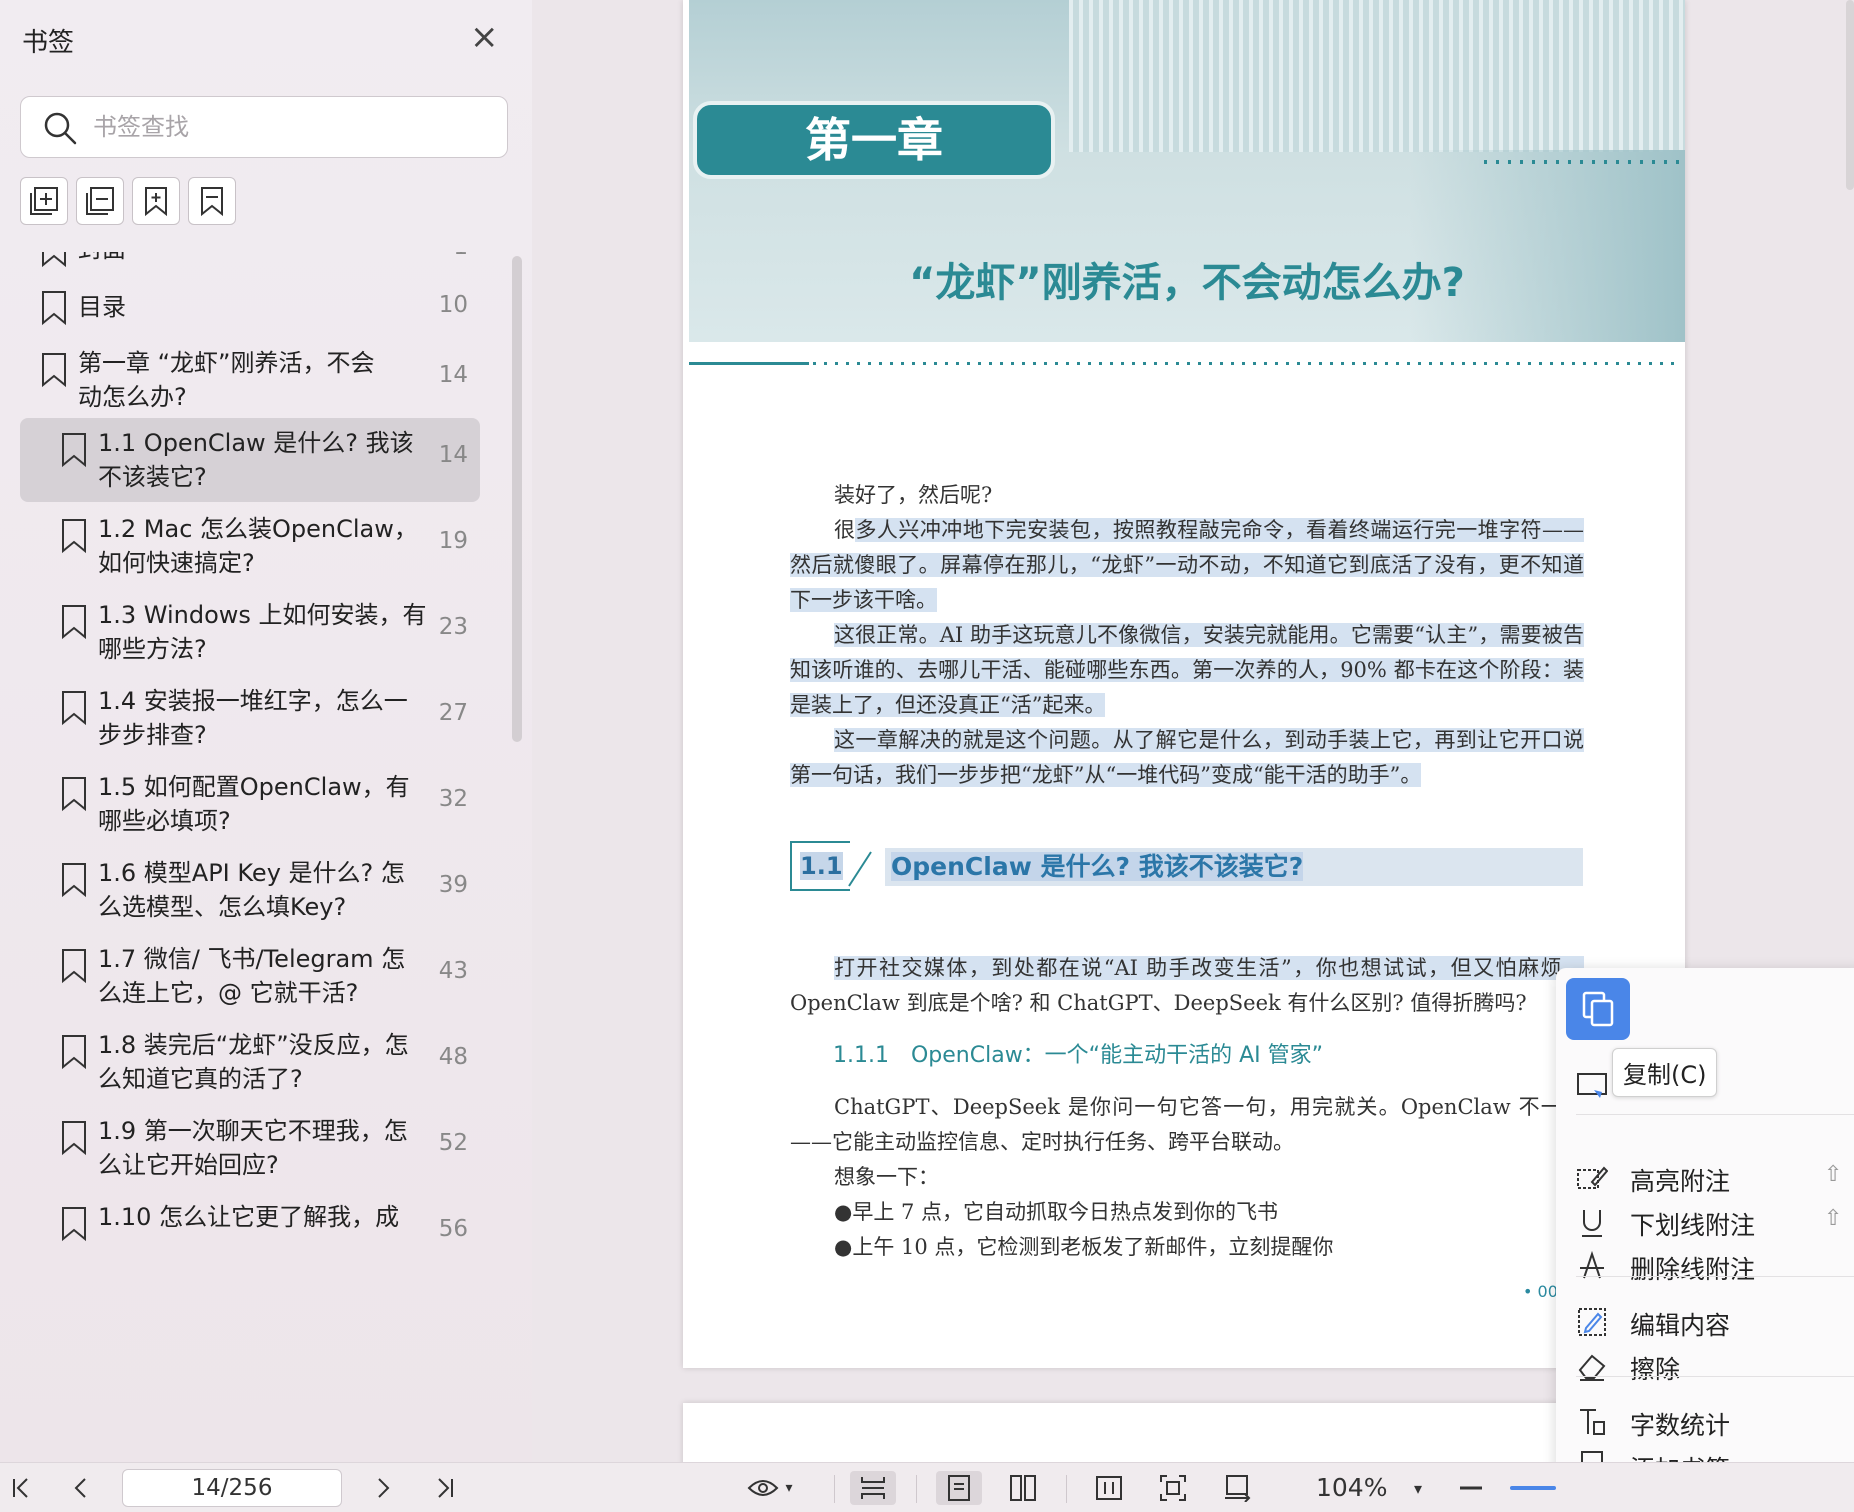 This screenshot has height=1512, width=1854. Describe the element at coordinates (453, 627) in the screenshot. I see `bookmark-page-number: 23` at that location.